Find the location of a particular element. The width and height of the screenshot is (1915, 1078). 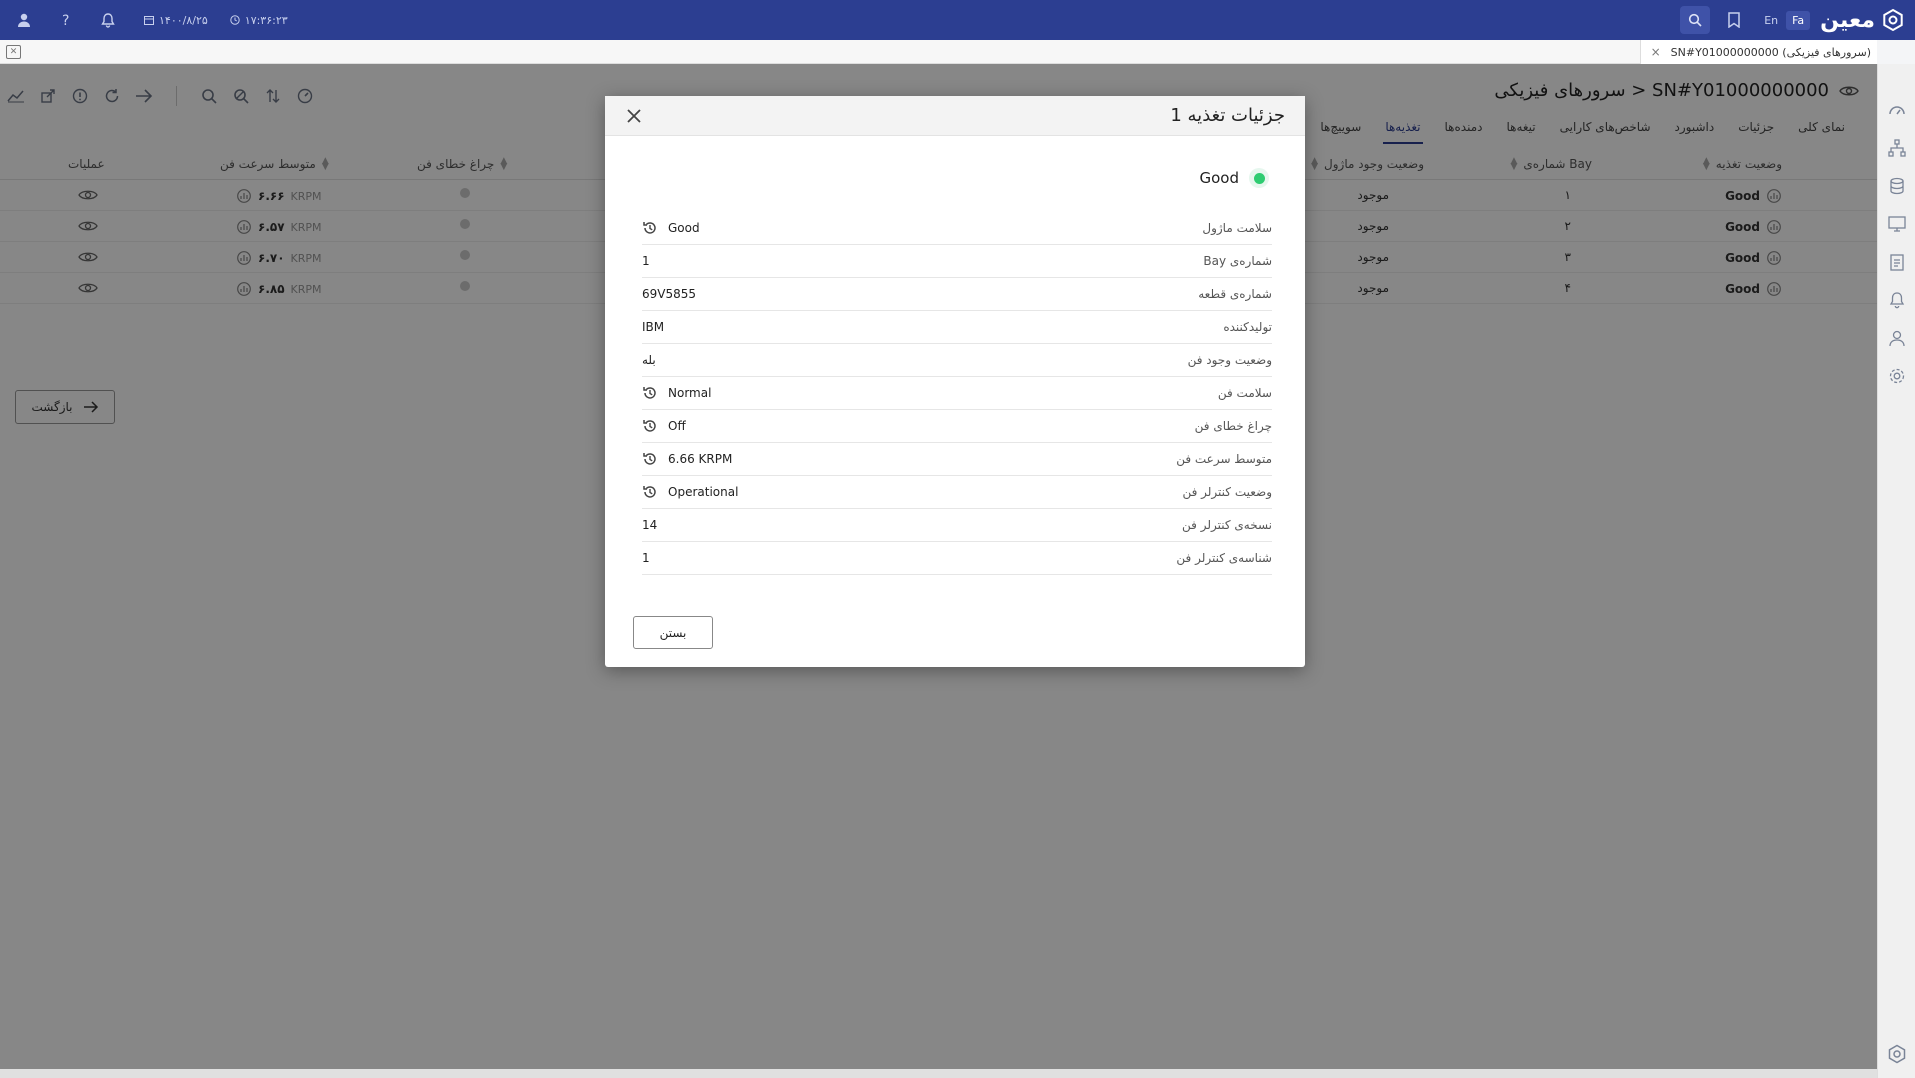

dashboard-gauge-icon is located at coordinates (1897, 110).